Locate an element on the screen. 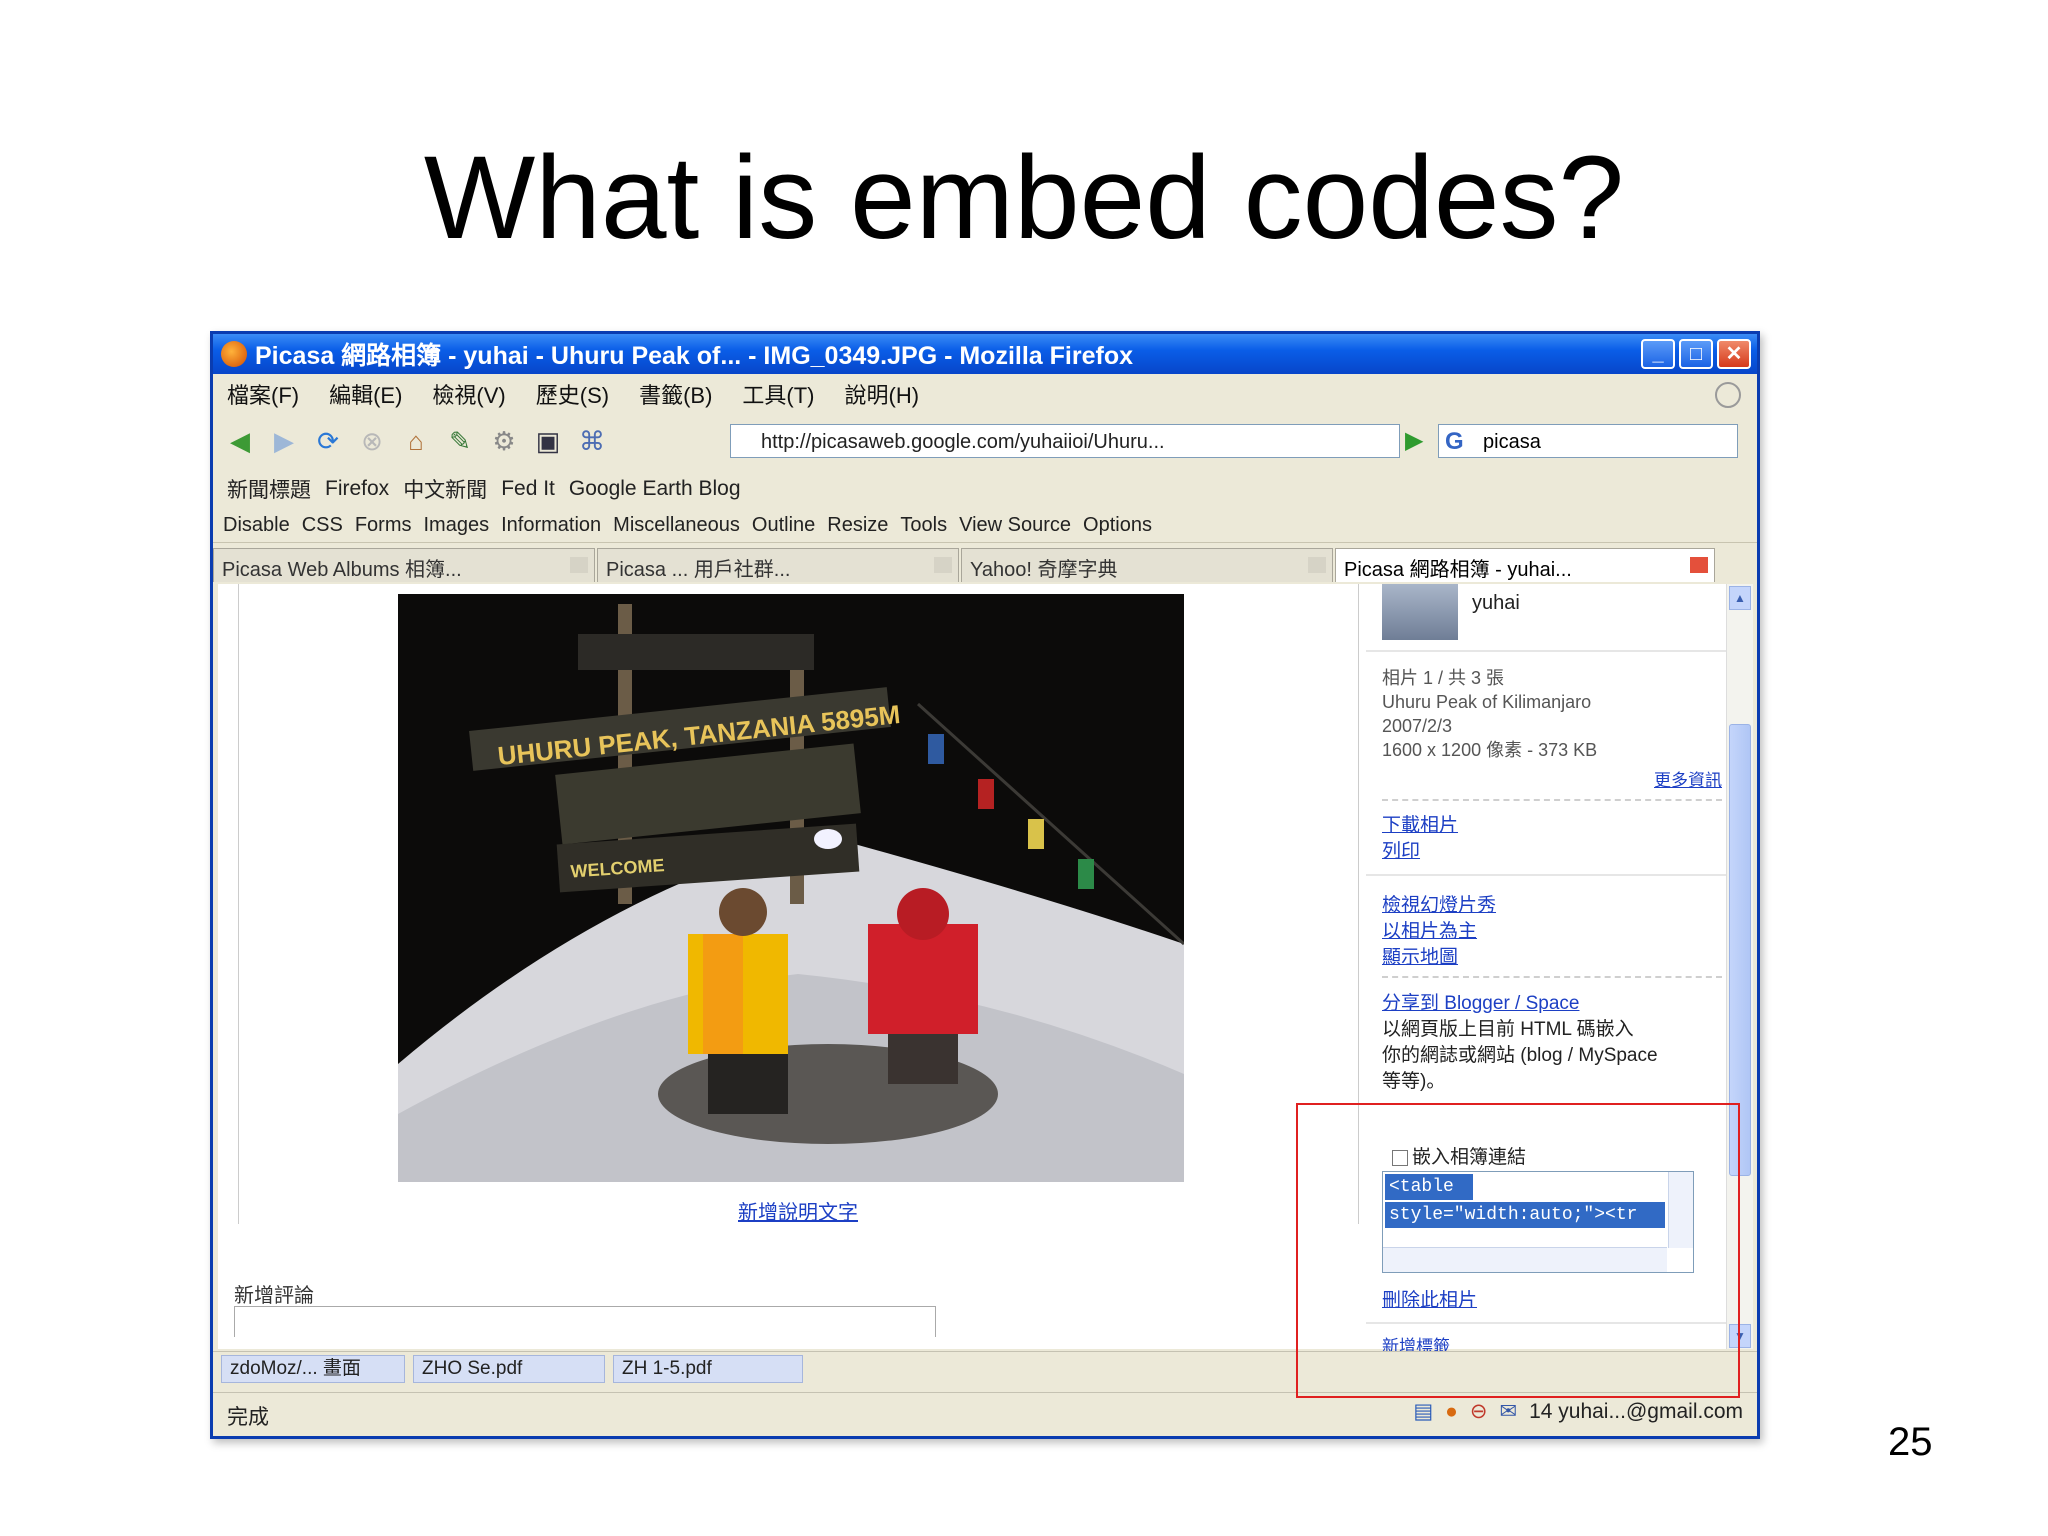  info-line: 1600 x 1200 像素 - 373 KB is located at coordinates (1490, 750).